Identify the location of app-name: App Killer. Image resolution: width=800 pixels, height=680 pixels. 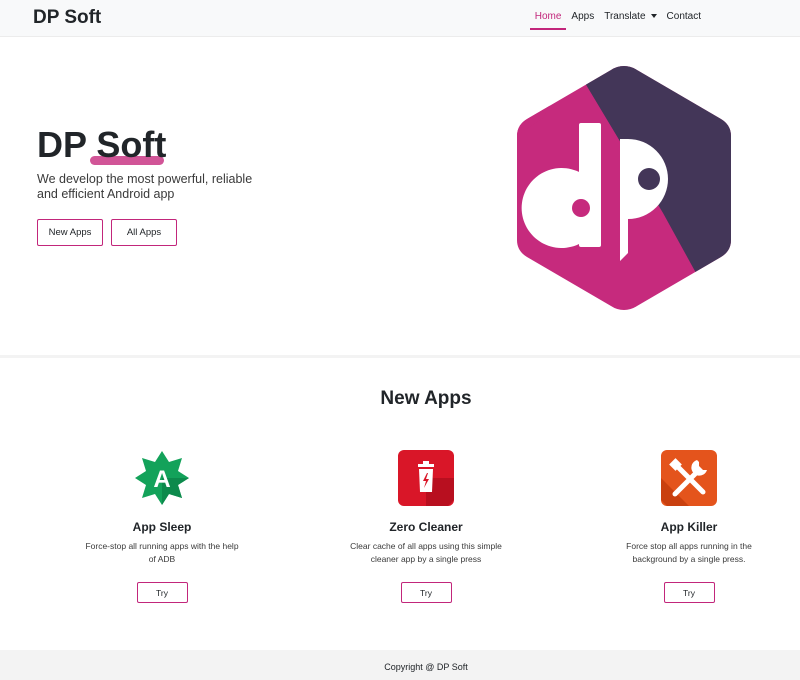
(689, 527).